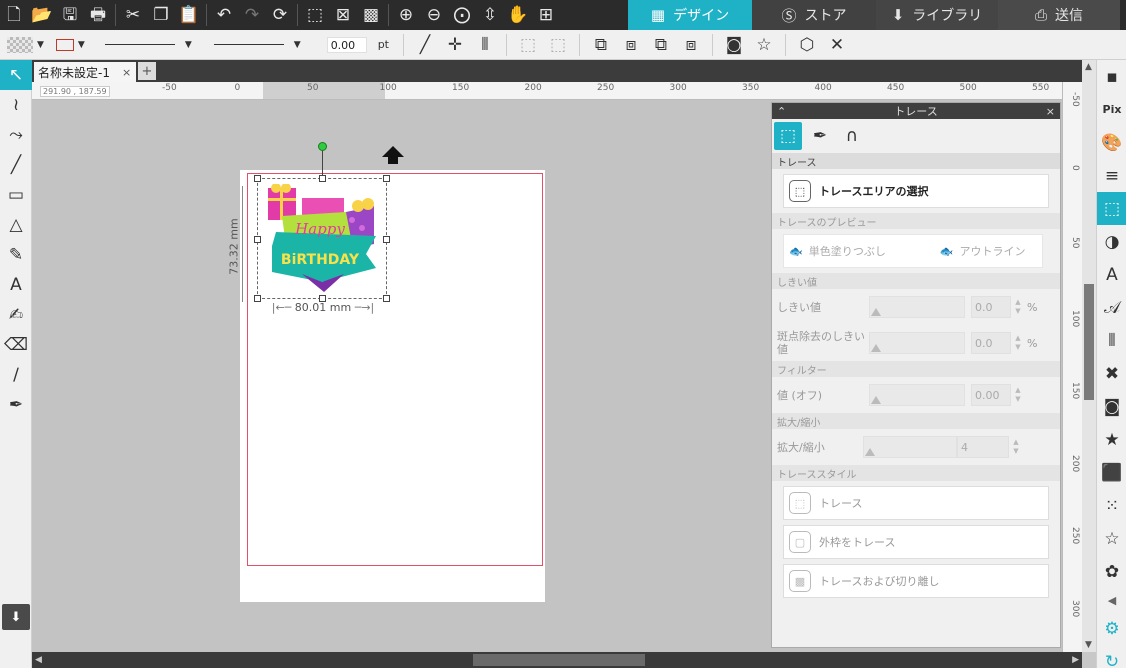 This screenshot has width=1126, height=668. What do you see at coordinates (16, 195) in the screenshot?
I see `rectangle-icon: ▭` at bounding box center [16, 195].